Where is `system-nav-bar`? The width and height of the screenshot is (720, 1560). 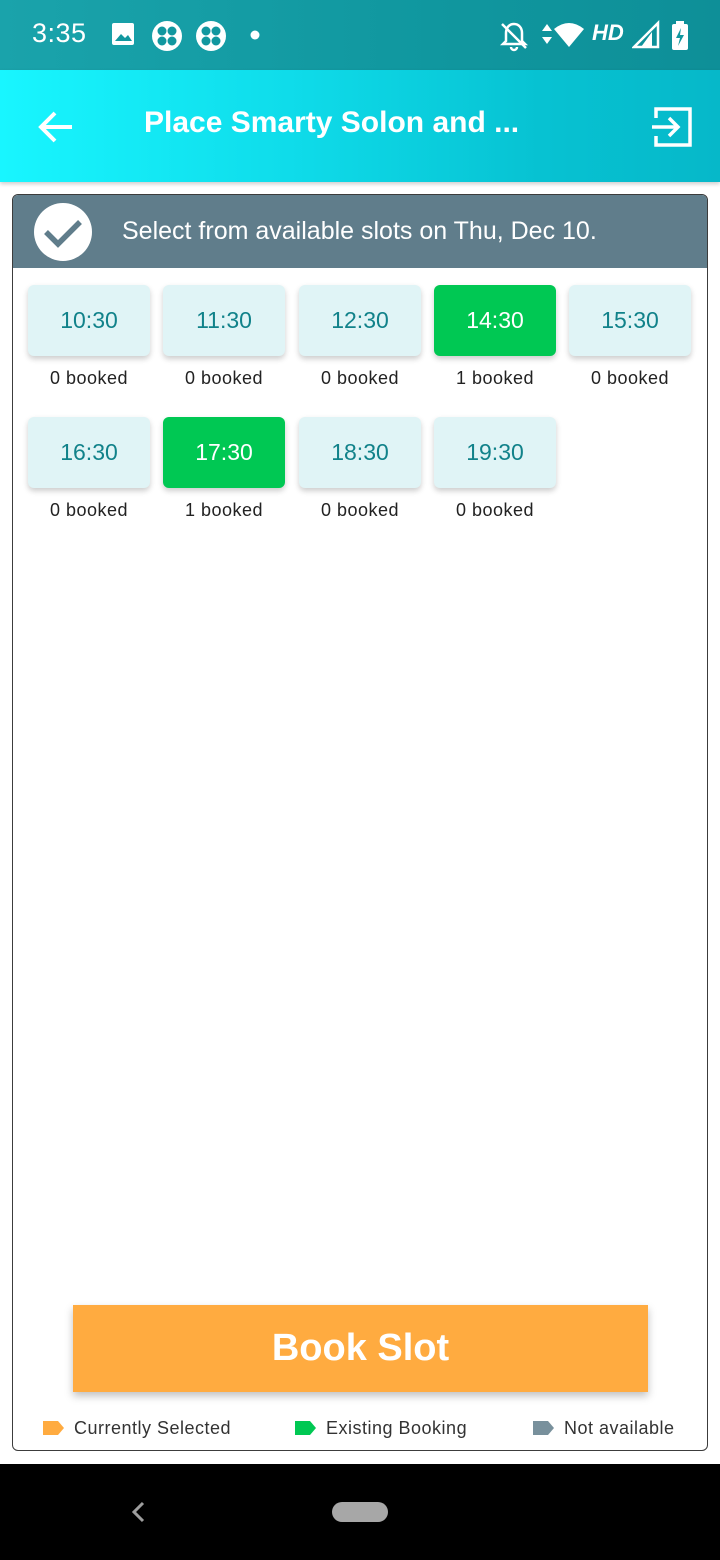
system-nav-bar is located at coordinates (360, 1512).